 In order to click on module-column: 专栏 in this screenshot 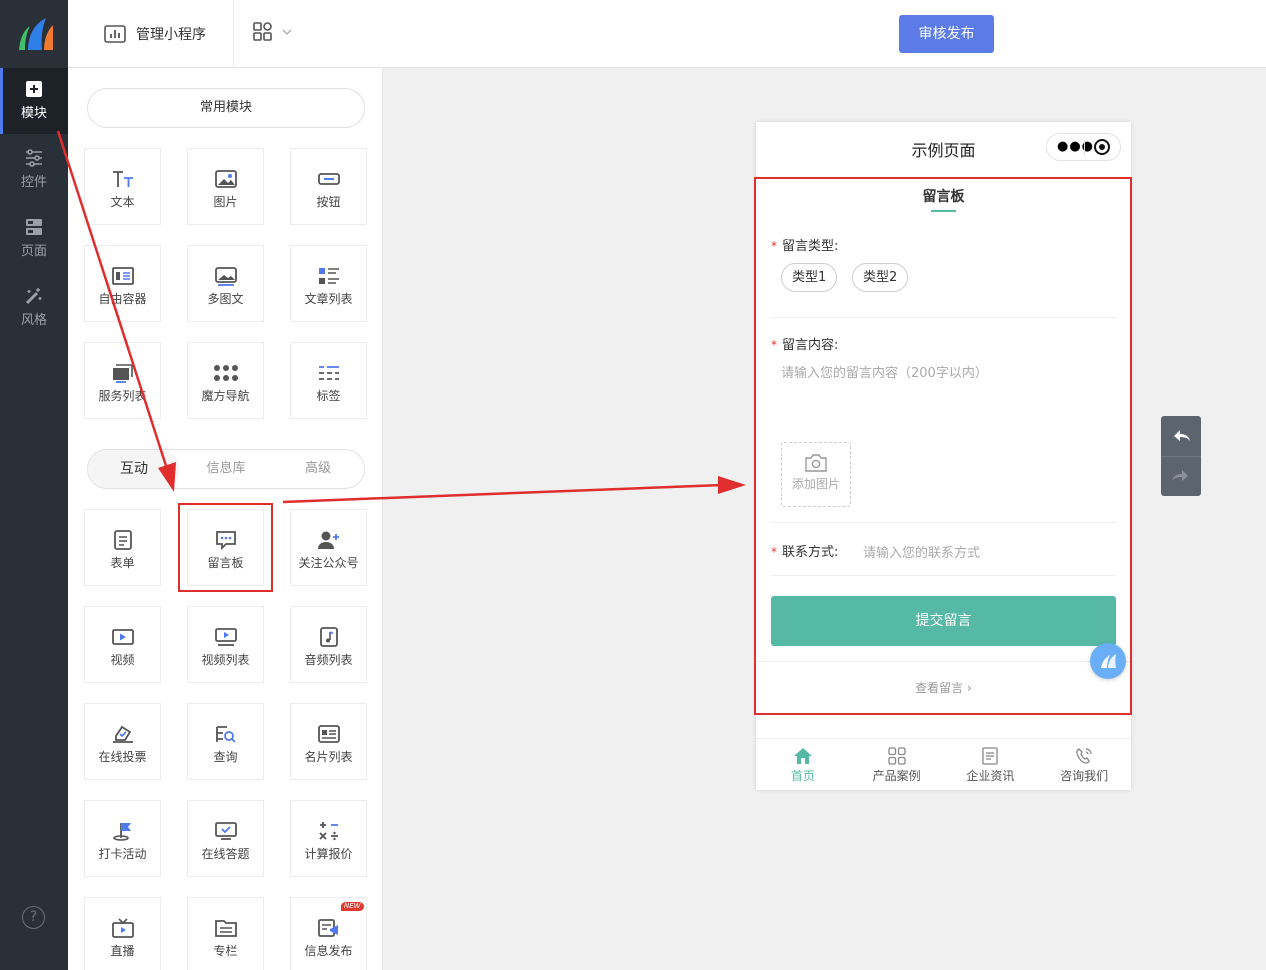, I will do `click(225, 933)`.